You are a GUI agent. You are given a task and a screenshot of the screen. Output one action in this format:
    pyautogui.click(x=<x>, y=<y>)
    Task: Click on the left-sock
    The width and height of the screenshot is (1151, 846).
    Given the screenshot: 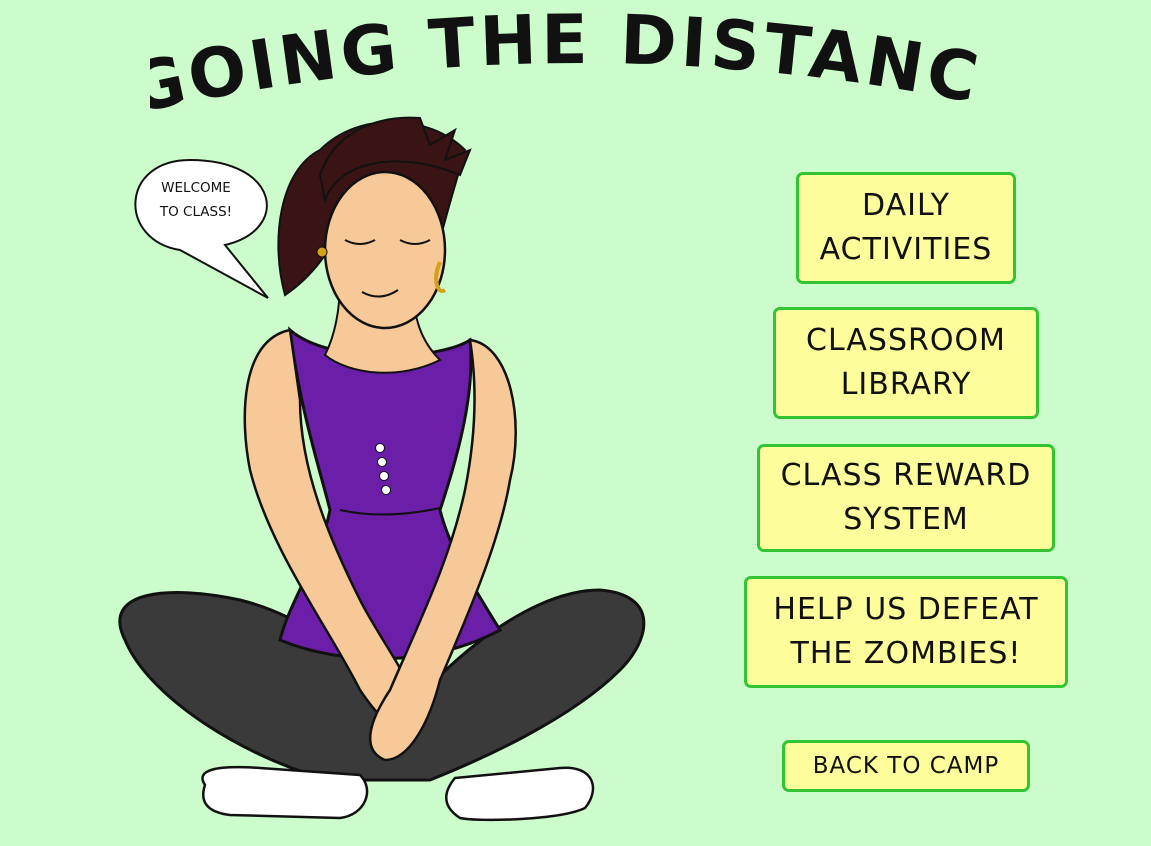 What is the action you would take?
    pyautogui.click(x=285, y=792)
    